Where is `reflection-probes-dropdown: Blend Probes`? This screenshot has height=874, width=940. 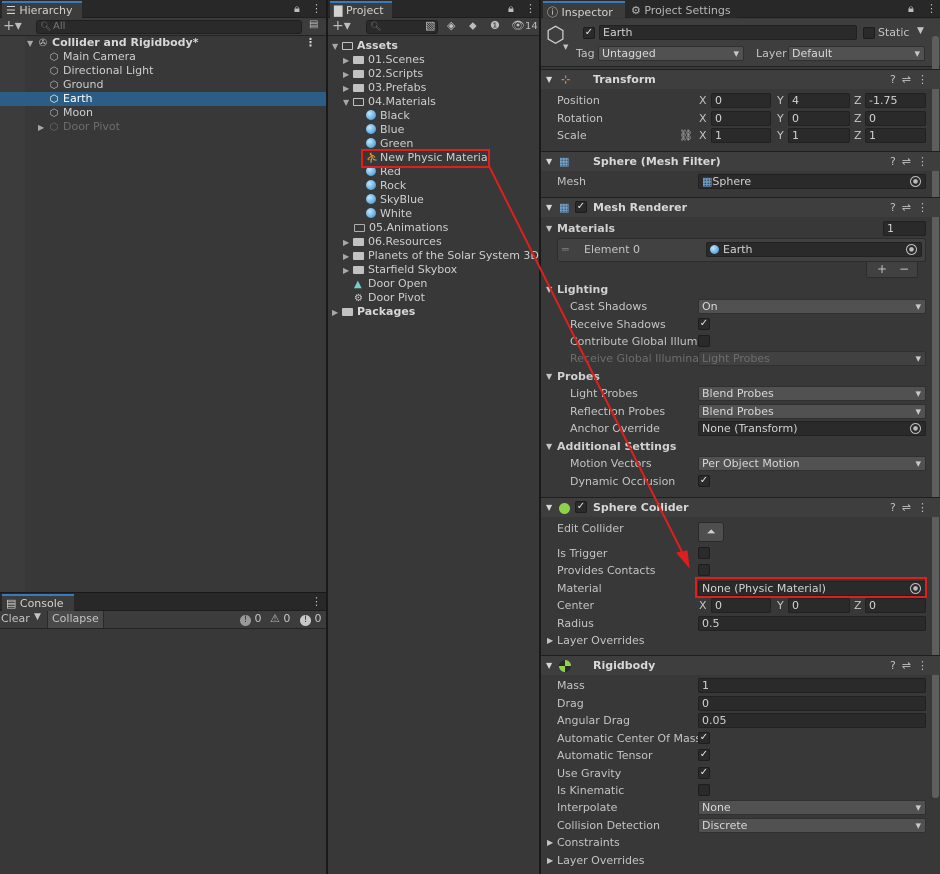 reflection-probes-dropdown: Blend Probes is located at coordinates (812, 411).